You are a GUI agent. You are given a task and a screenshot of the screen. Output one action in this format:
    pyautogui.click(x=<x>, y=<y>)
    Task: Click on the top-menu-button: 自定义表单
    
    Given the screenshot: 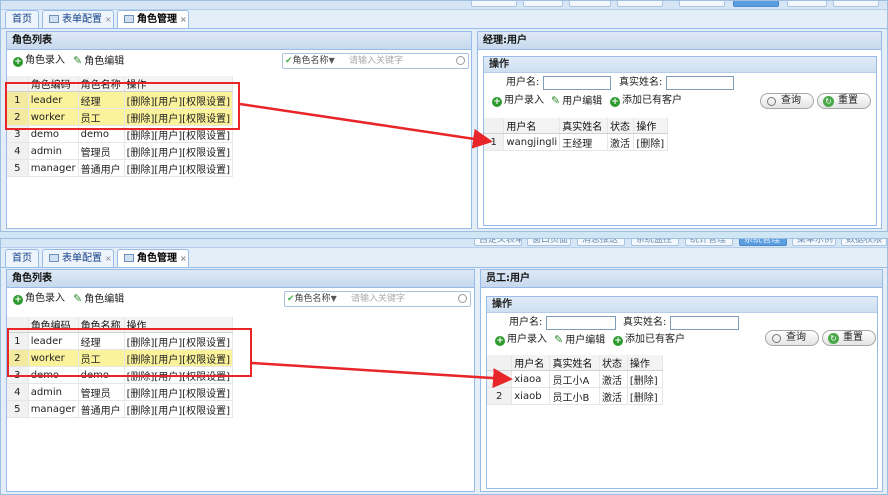 What is the action you would take?
    pyautogui.click(x=498, y=242)
    